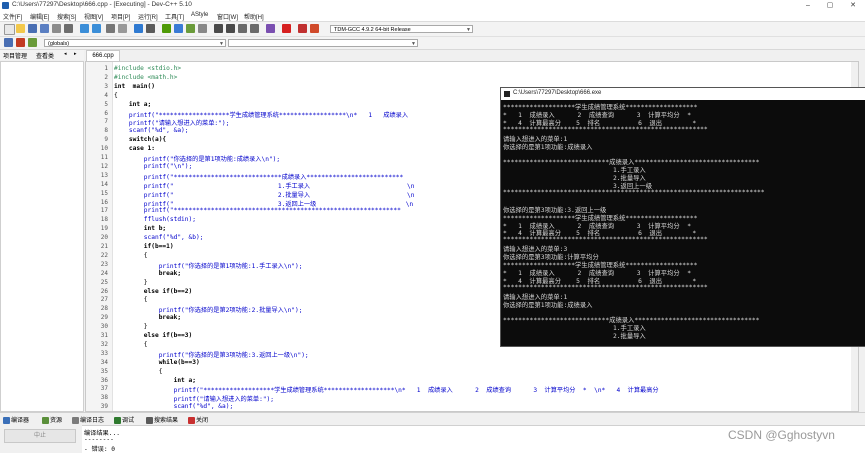  Describe the element at coordinates (155, 380) in the screenshot. I see `code-line: int a;` at that location.